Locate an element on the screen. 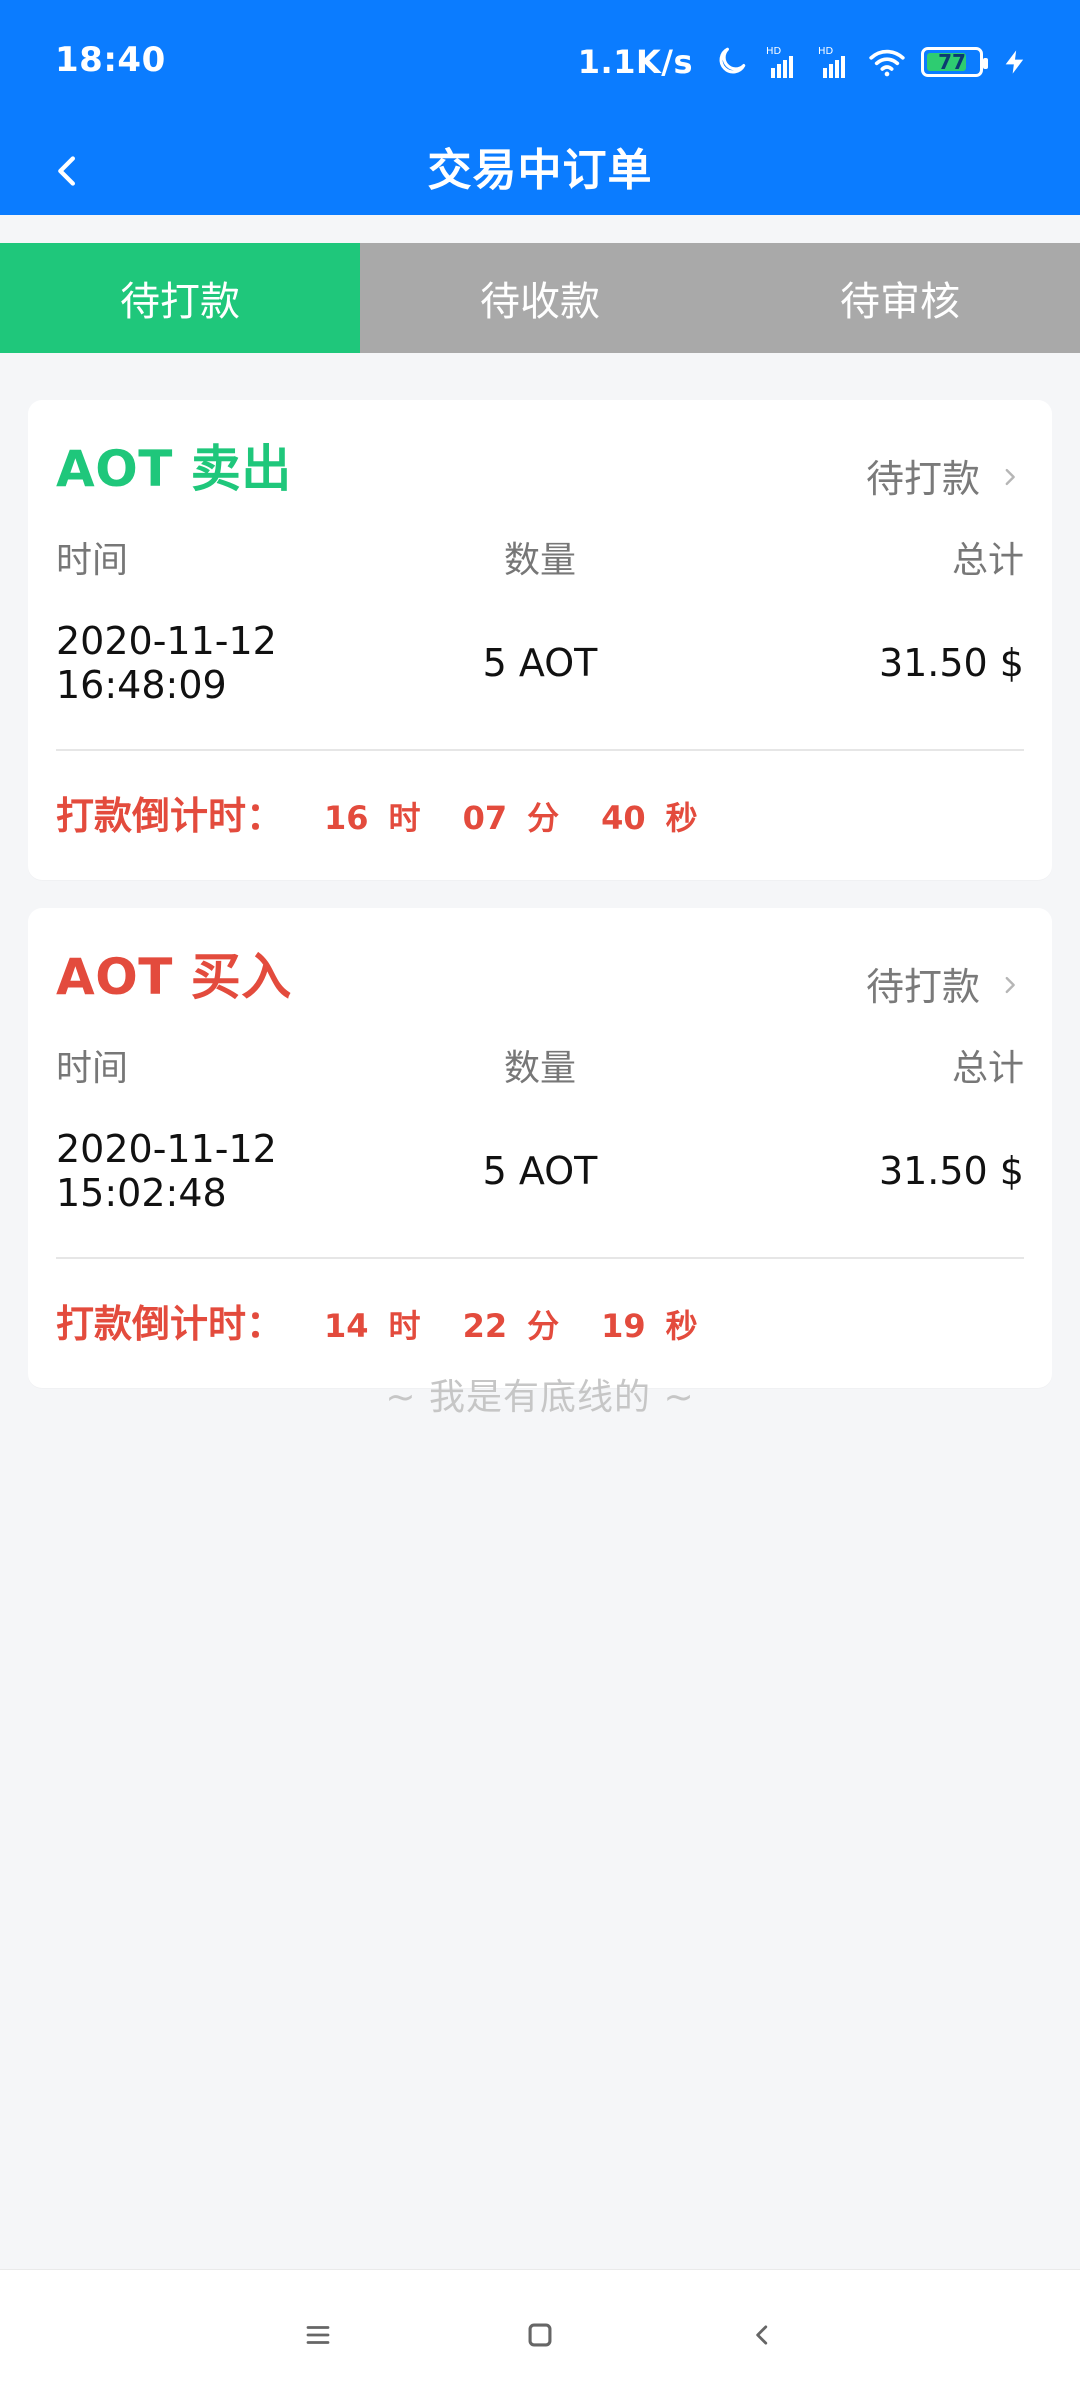  home-button is located at coordinates (540, 2337).